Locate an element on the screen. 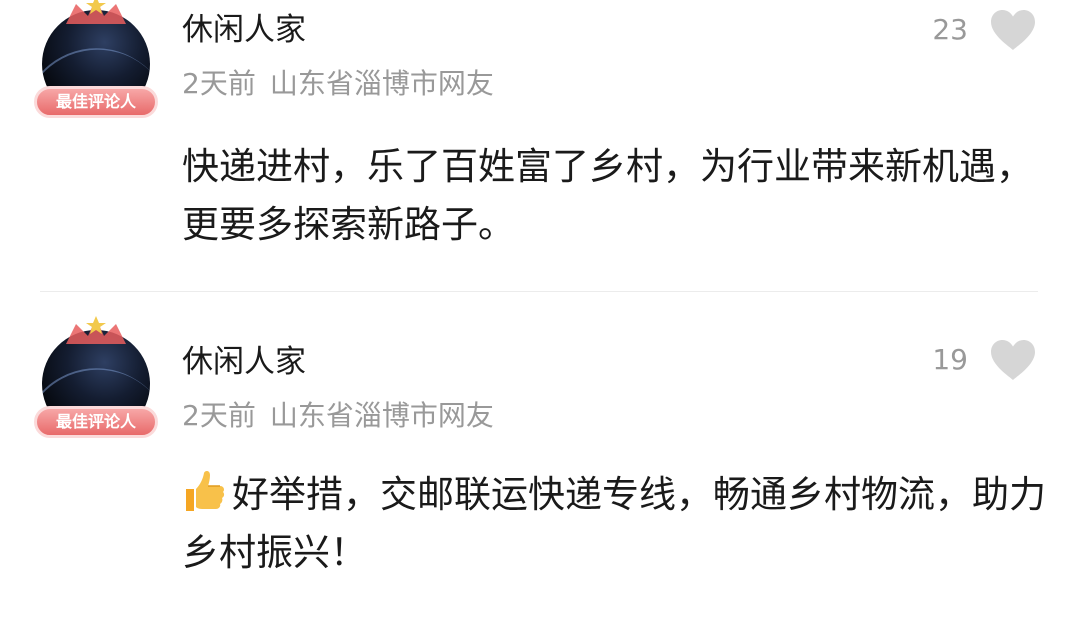 The image size is (1074, 633). like-count: 19 is located at coordinates (950, 359).